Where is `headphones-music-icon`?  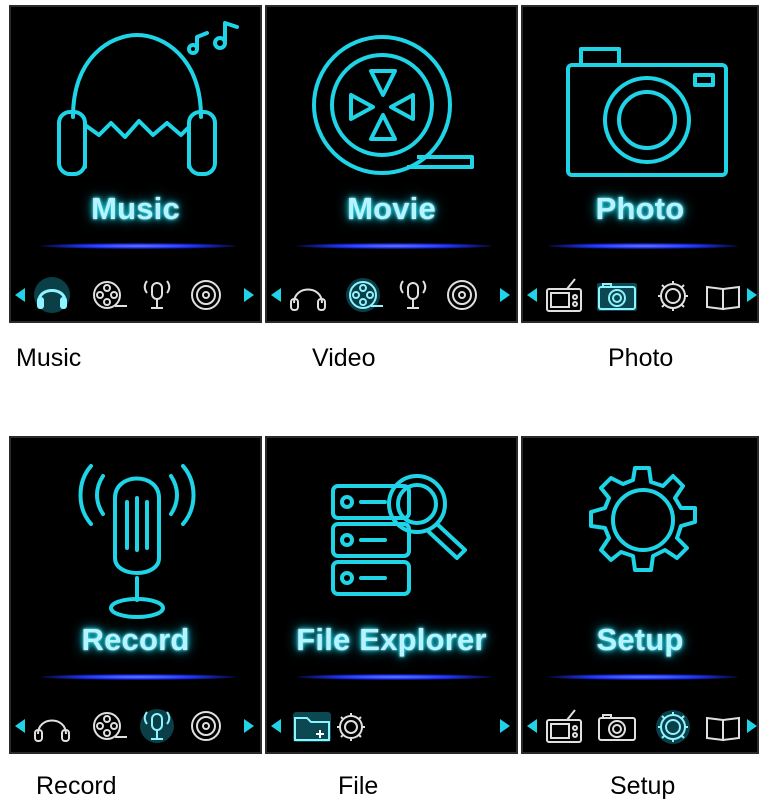
headphones-music-icon is located at coordinates (148, 98).